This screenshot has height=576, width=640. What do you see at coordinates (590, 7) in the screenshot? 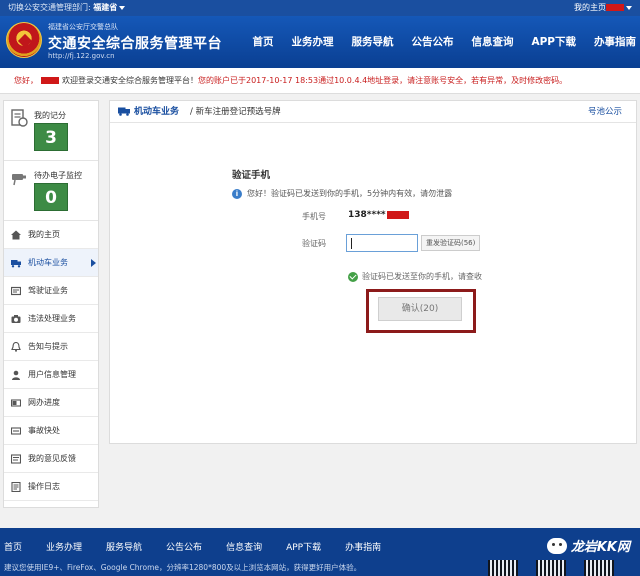
I see `my-homepage-link: 我的主页` at bounding box center [590, 7].